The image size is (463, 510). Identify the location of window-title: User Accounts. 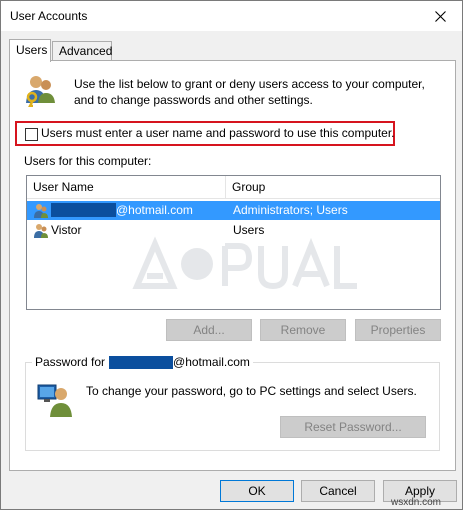
(49, 16).